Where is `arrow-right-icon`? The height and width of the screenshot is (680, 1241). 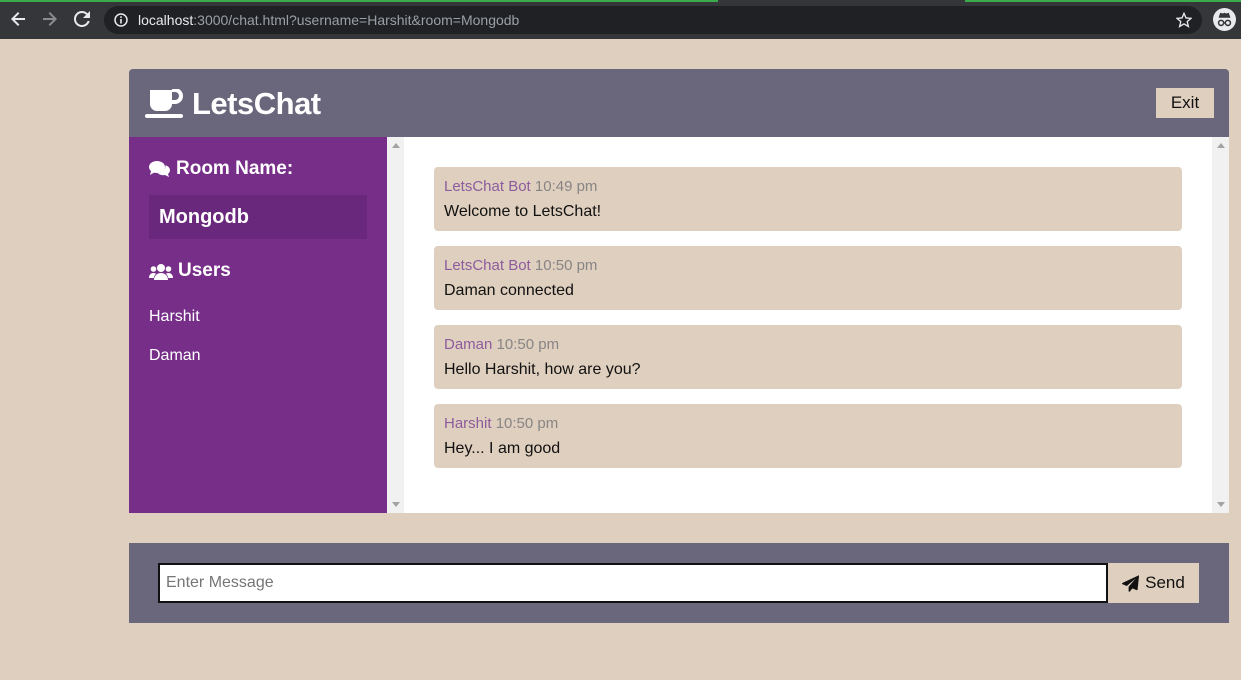 arrow-right-icon is located at coordinates (50, 19).